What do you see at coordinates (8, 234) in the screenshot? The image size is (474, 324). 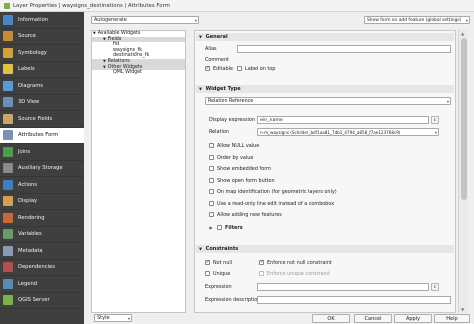 I see `variables-icon` at bounding box center [8, 234].